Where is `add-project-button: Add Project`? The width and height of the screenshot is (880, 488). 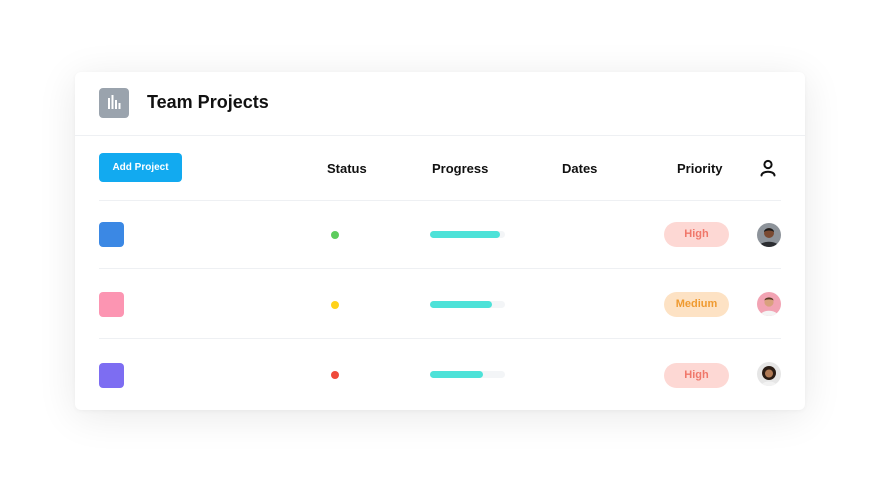 add-project-button: Add Project is located at coordinates (140, 167).